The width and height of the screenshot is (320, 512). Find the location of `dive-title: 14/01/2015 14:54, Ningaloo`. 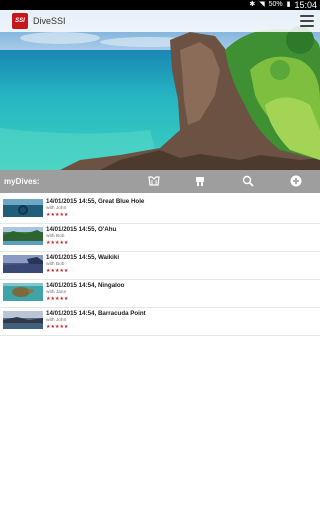

dive-title: 14/01/2015 14:54, Ningaloo is located at coordinates (85, 285).